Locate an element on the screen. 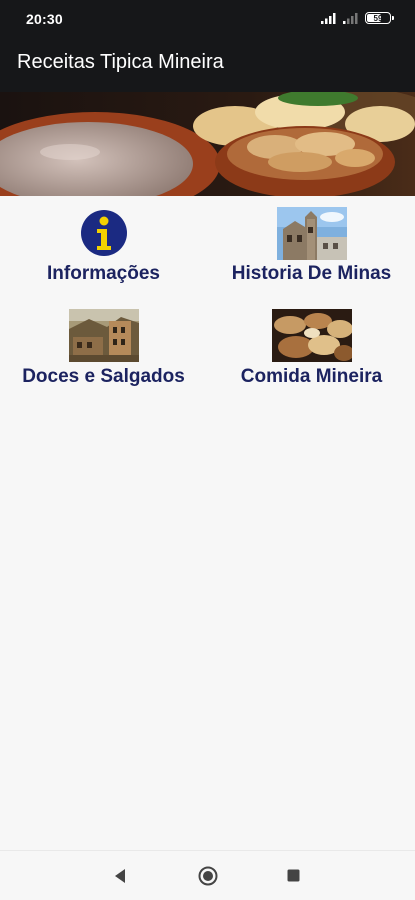 This screenshot has height=900, width=415. menu-item-historia-de-minas: Historia De Minas is located at coordinates (311, 246).